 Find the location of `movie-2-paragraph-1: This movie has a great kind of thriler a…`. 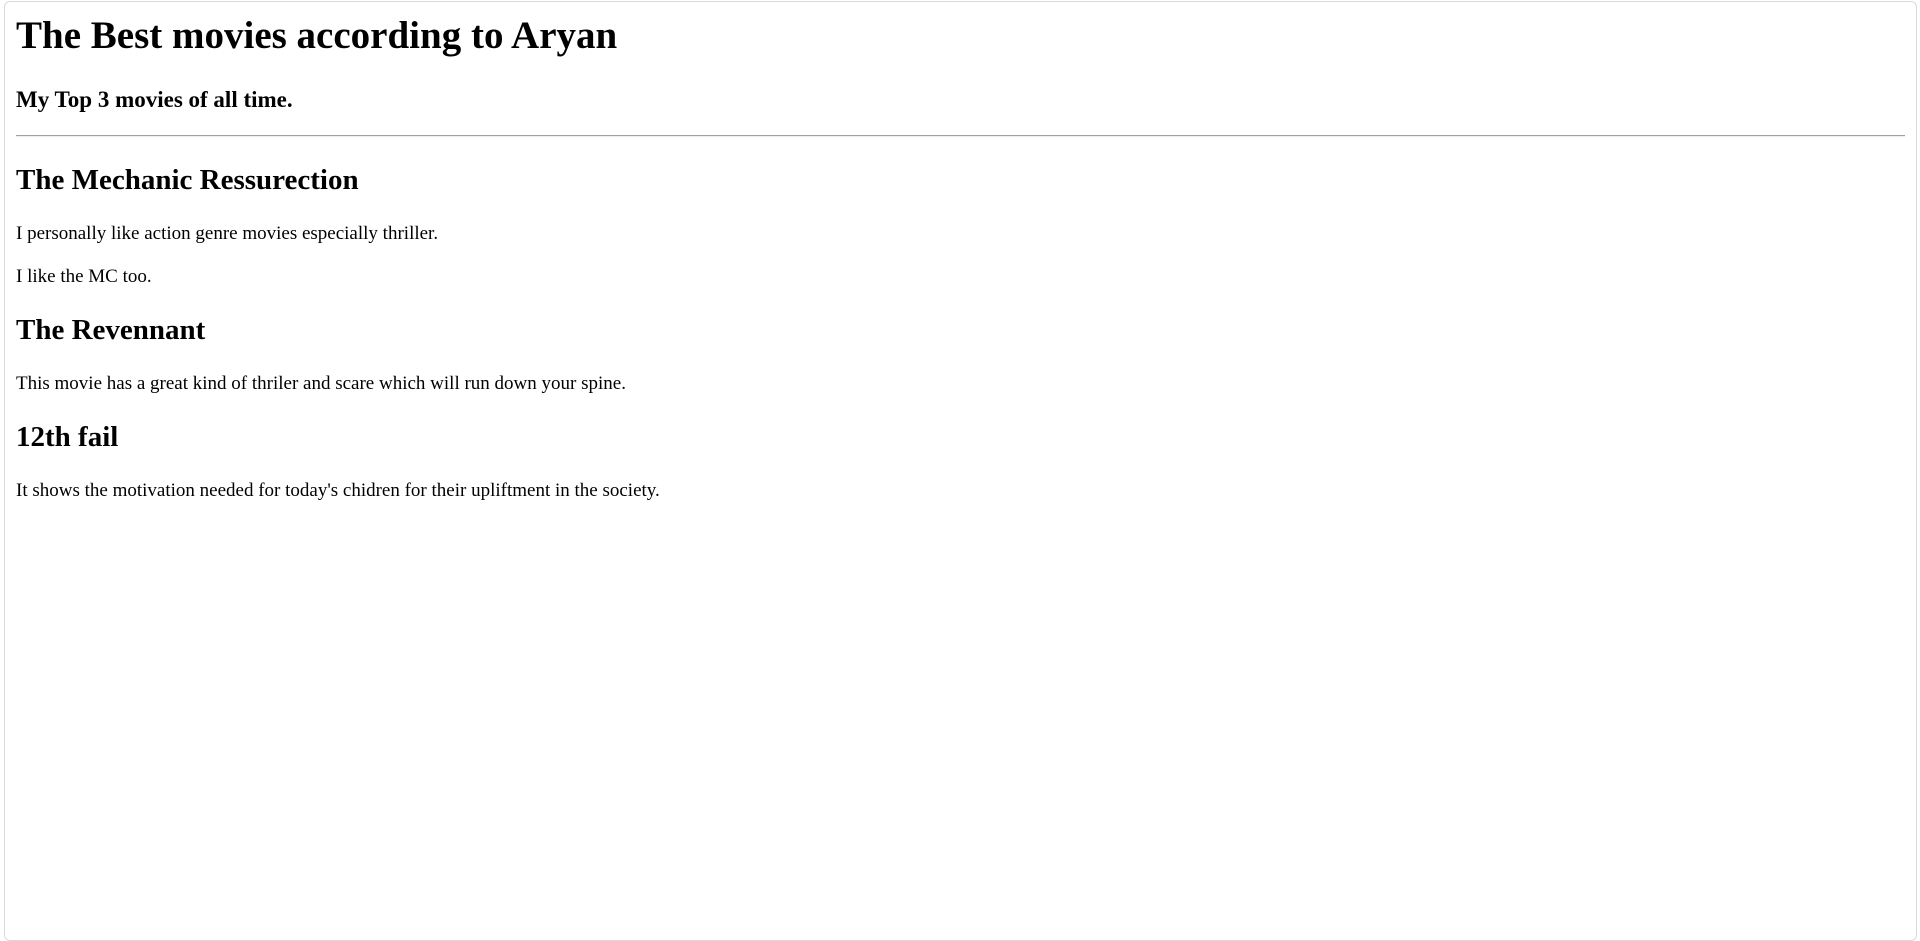

movie-2-paragraph-1: This movie has a great kind of thriler a… is located at coordinates (321, 383).